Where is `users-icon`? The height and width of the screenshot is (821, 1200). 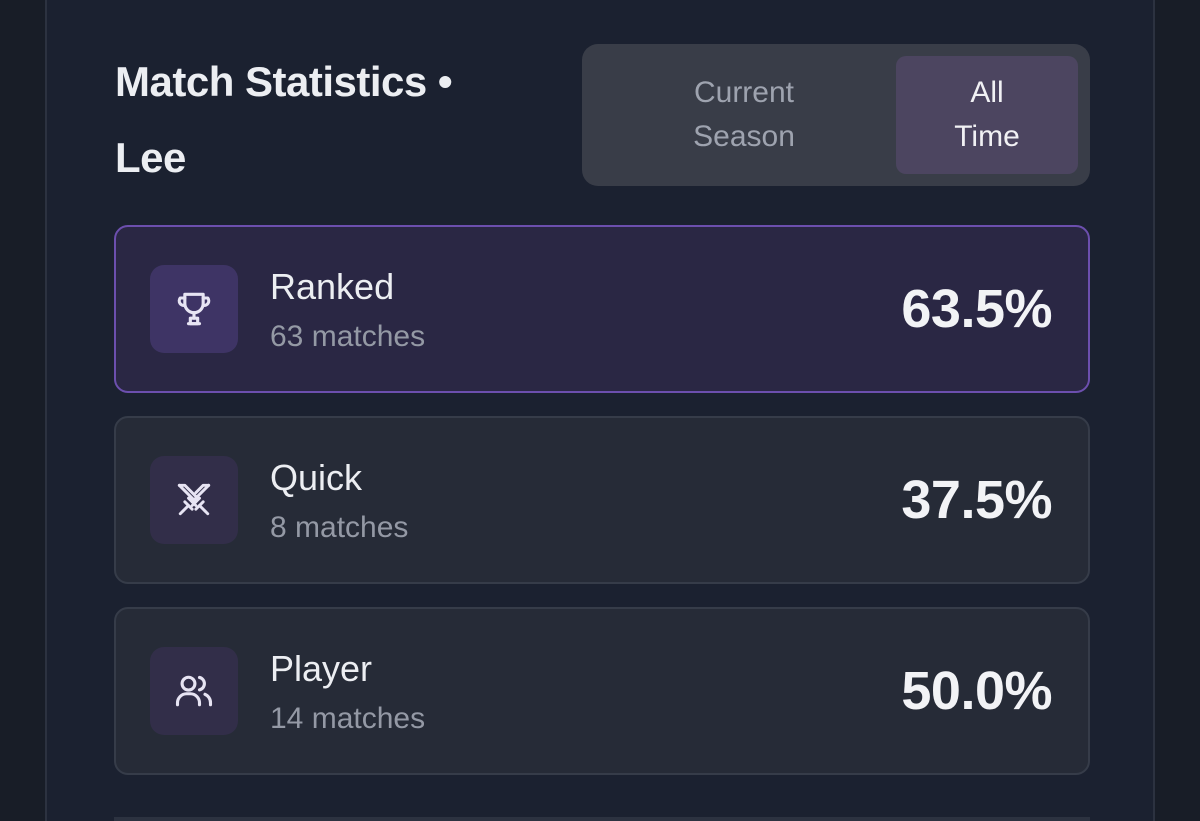 users-icon is located at coordinates (194, 691).